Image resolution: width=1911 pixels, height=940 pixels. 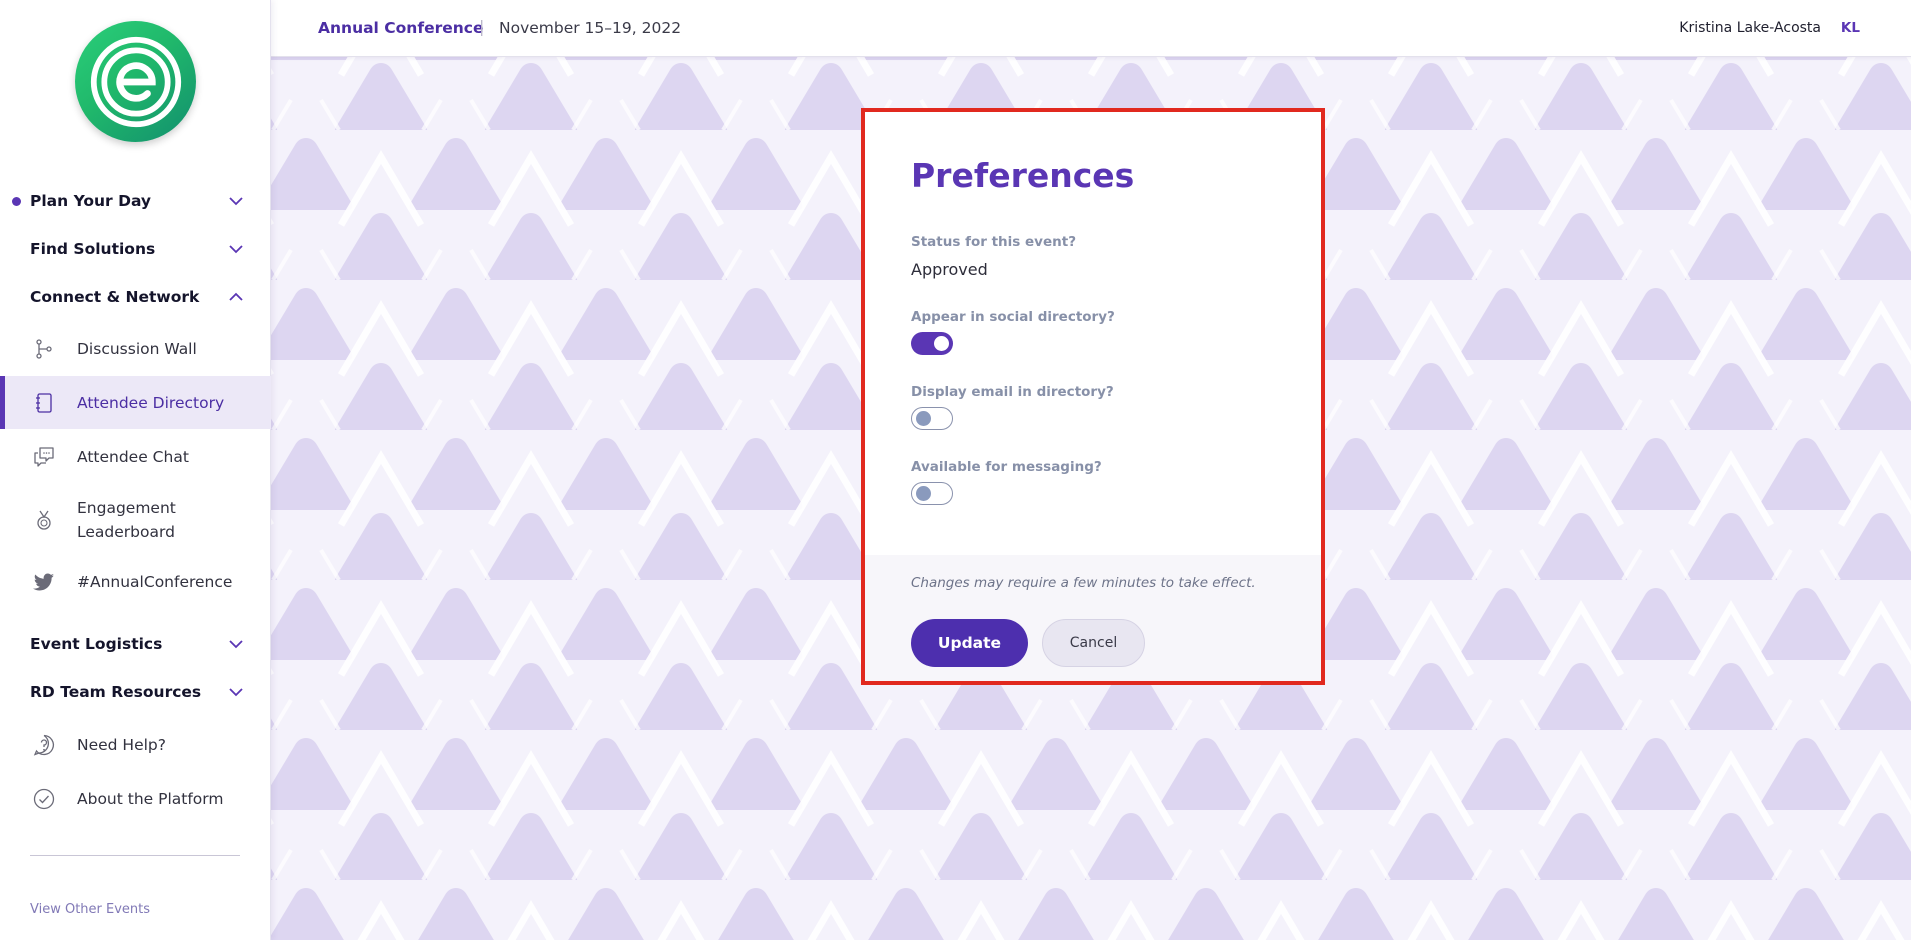 I want to click on status-label: Status for this event?, so click(x=994, y=242).